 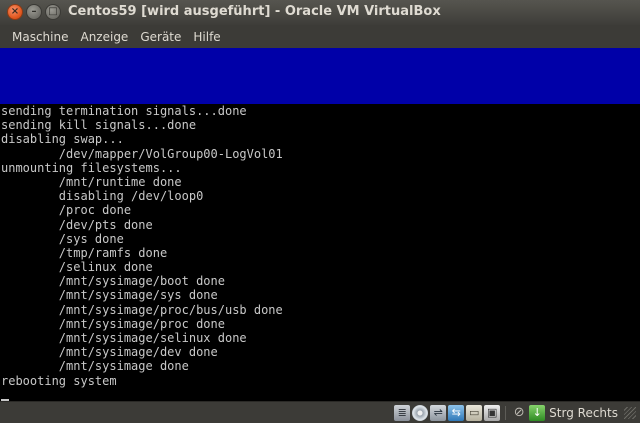 What do you see at coordinates (84, 252) in the screenshot?
I see `console-line: /tmp/ramfs done` at bounding box center [84, 252].